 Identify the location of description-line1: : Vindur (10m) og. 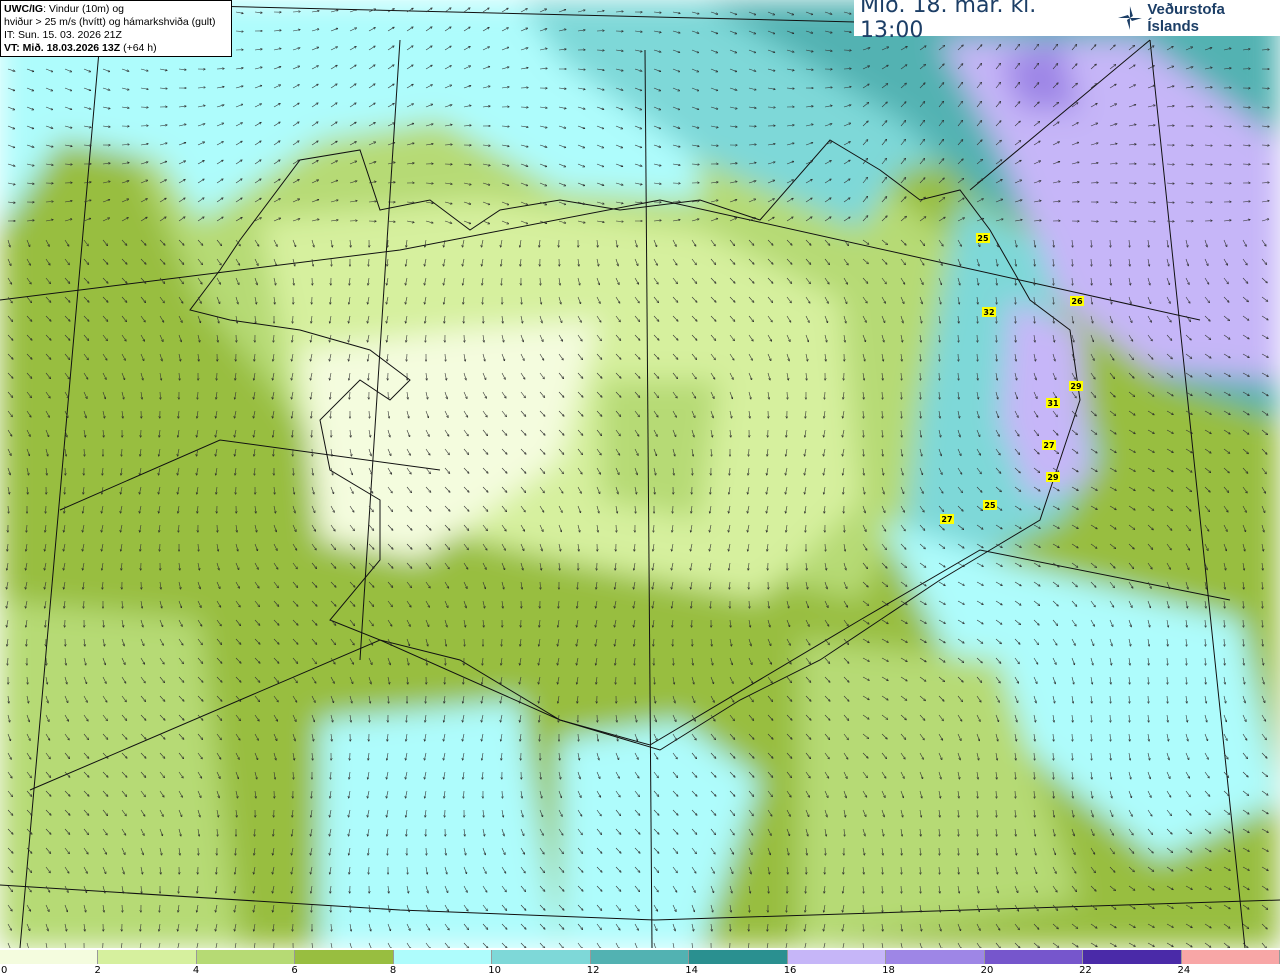
(84, 9).